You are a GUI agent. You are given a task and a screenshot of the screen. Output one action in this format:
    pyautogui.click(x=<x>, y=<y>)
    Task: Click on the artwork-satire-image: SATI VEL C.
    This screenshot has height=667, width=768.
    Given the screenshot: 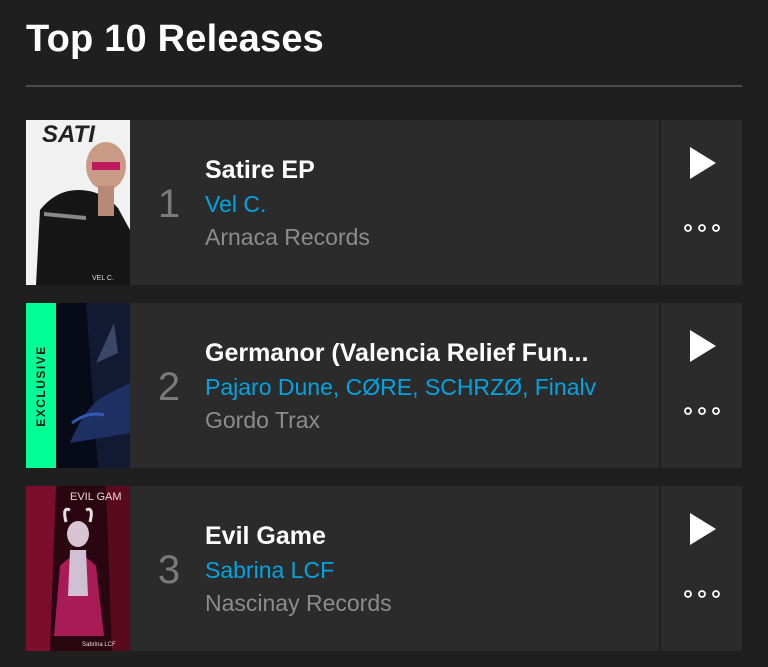 What is the action you would take?
    pyautogui.click(x=78, y=202)
    